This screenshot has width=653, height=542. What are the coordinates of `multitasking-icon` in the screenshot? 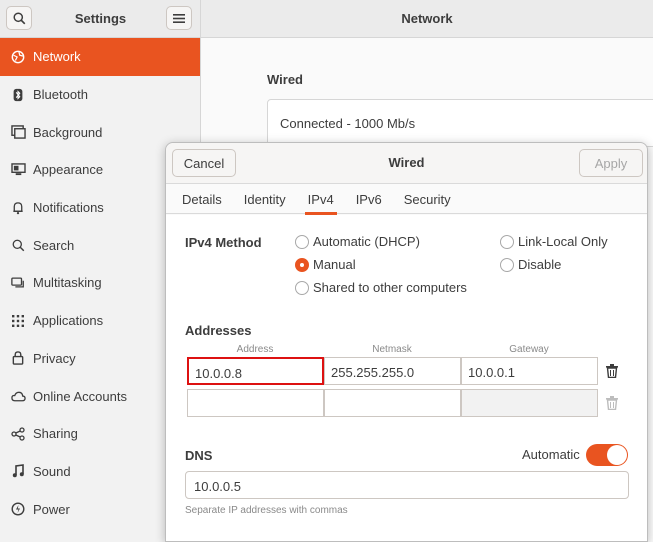 It's located at (18, 283).